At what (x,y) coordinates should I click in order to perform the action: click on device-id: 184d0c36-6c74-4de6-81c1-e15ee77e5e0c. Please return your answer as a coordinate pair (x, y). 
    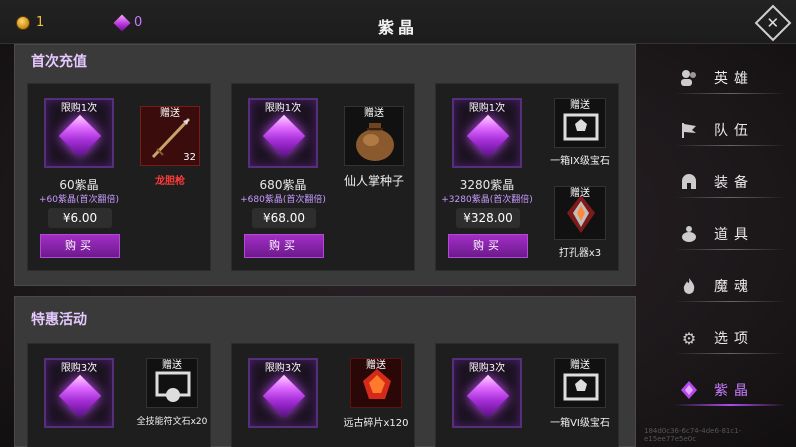
    Looking at the image, I should click on (693, 435).